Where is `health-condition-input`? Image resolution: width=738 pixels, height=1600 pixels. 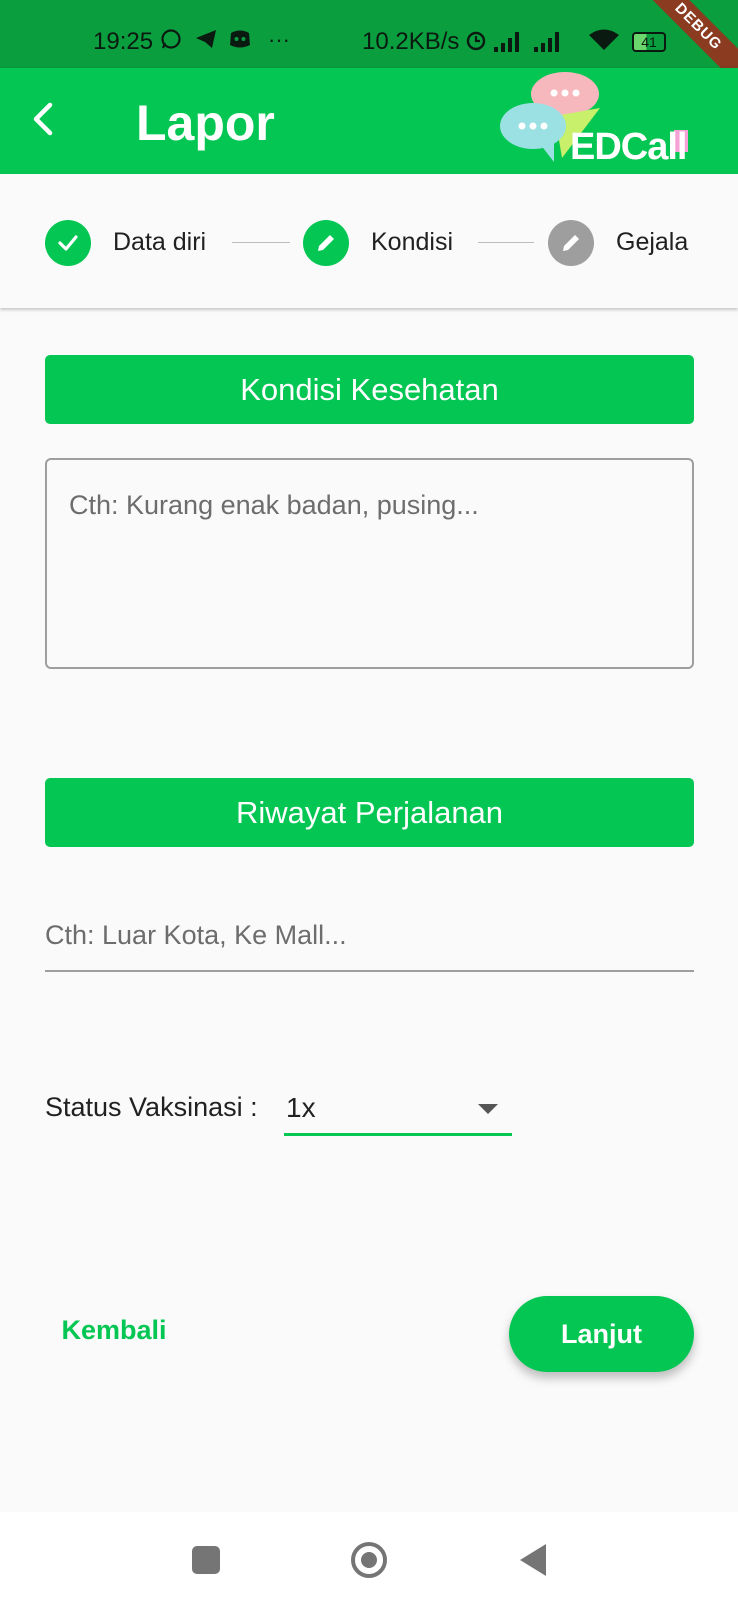 health-condition-input is located at coordinates (369, 563).